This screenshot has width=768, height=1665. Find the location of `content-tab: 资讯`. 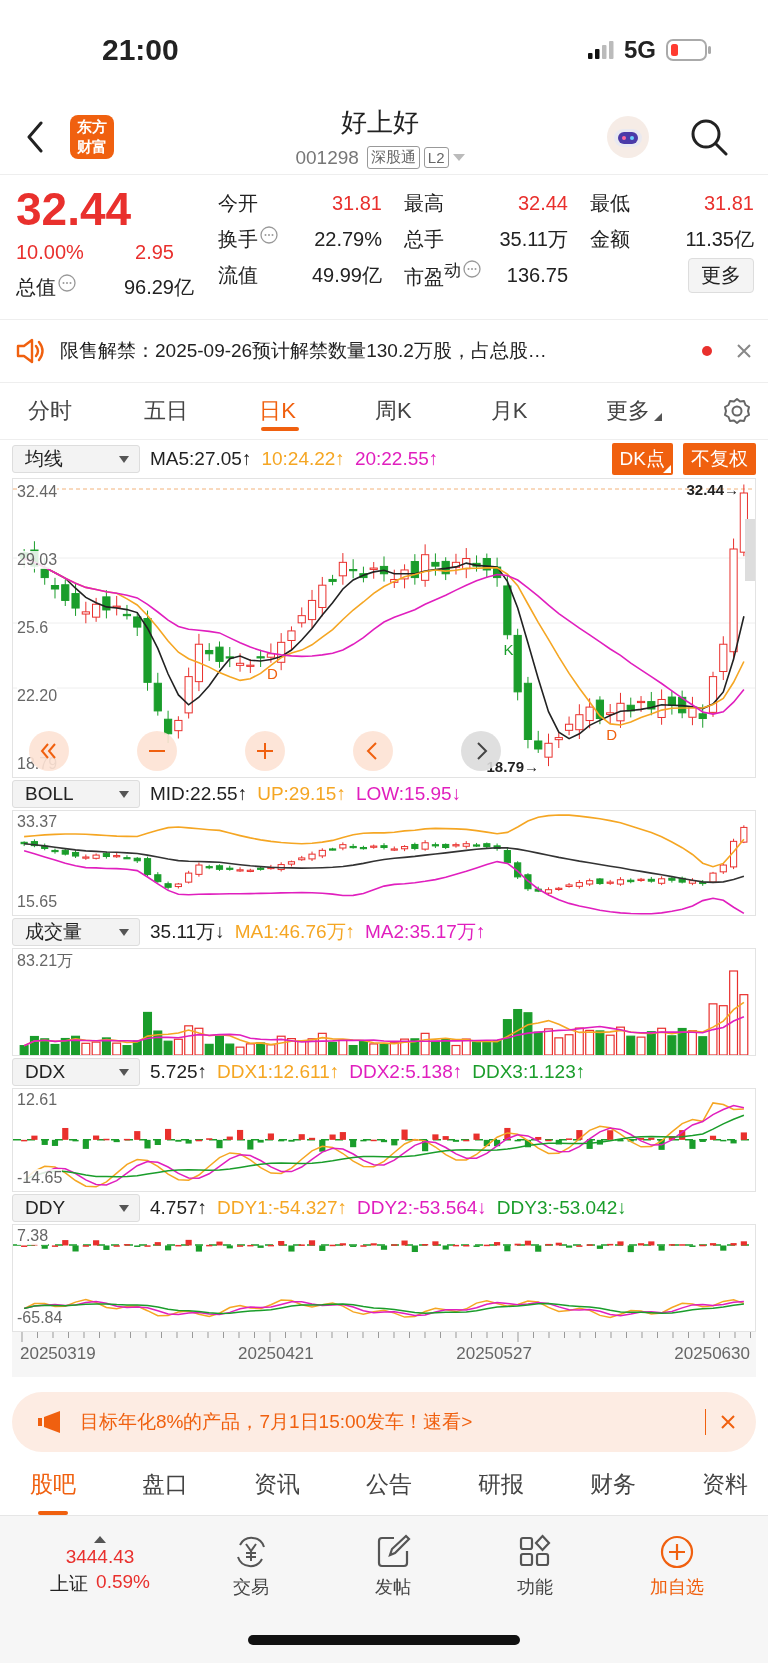

content-tab: 资讯 is located at coordinates (277, 1484).